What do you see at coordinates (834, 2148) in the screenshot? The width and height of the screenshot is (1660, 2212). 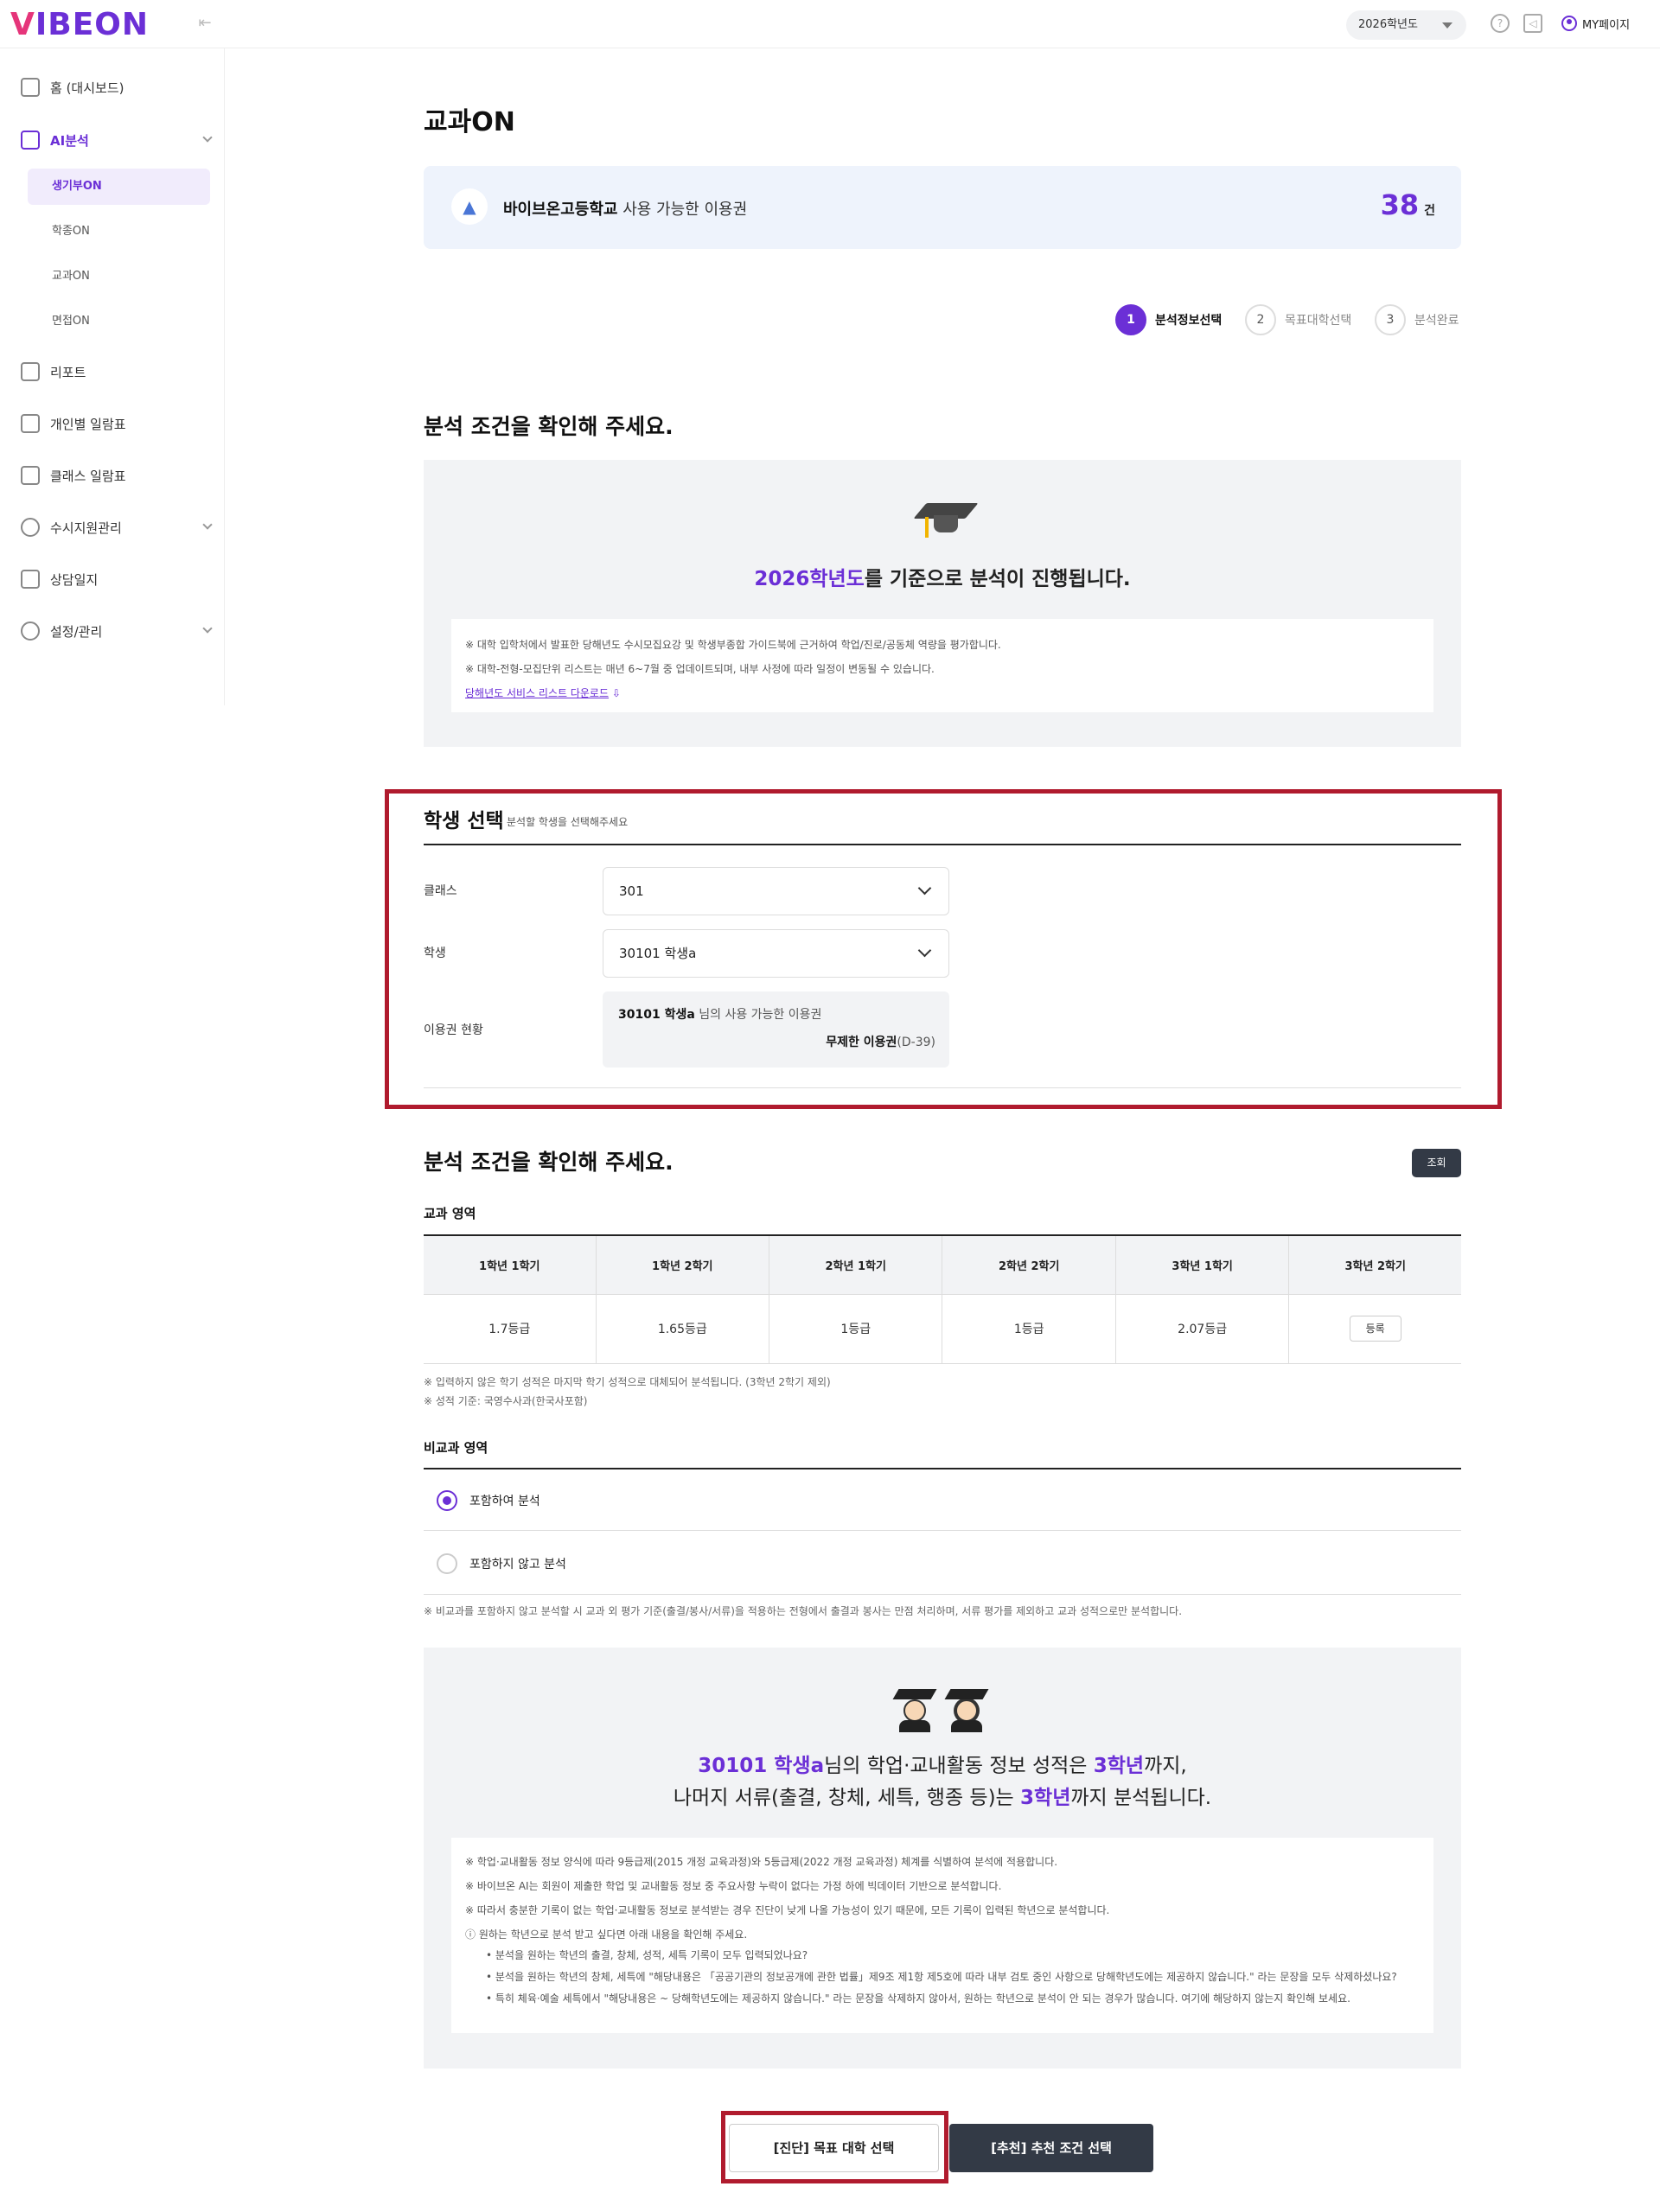 I see `diagnose-target-university-button: [진단] 목표 대학 선택` at bounding box center [834, 2148].